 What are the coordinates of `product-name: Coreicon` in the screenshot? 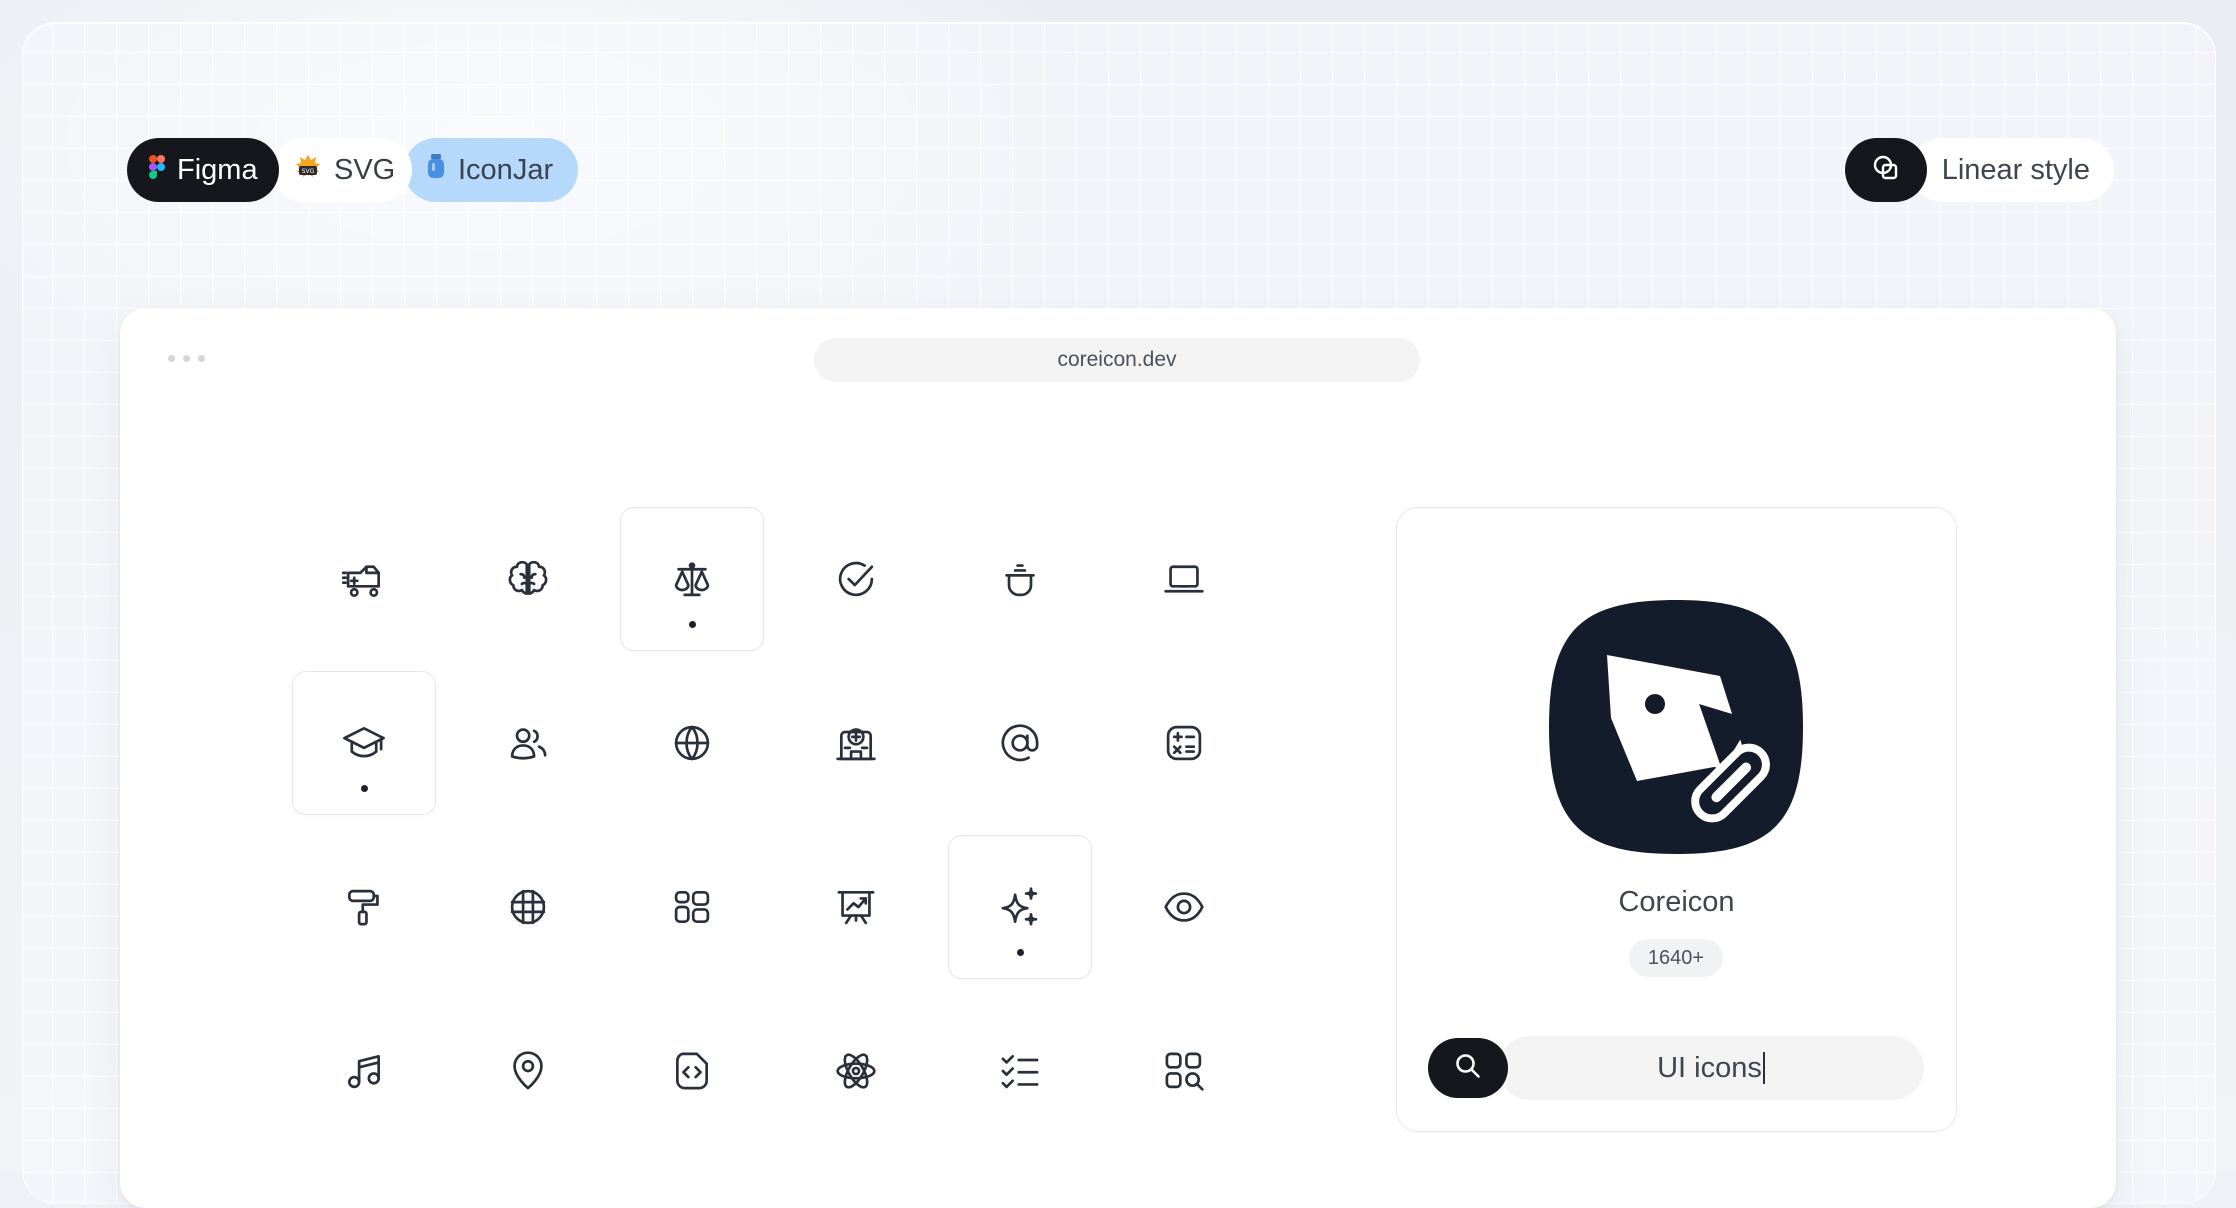 It's located at (1676, 902).